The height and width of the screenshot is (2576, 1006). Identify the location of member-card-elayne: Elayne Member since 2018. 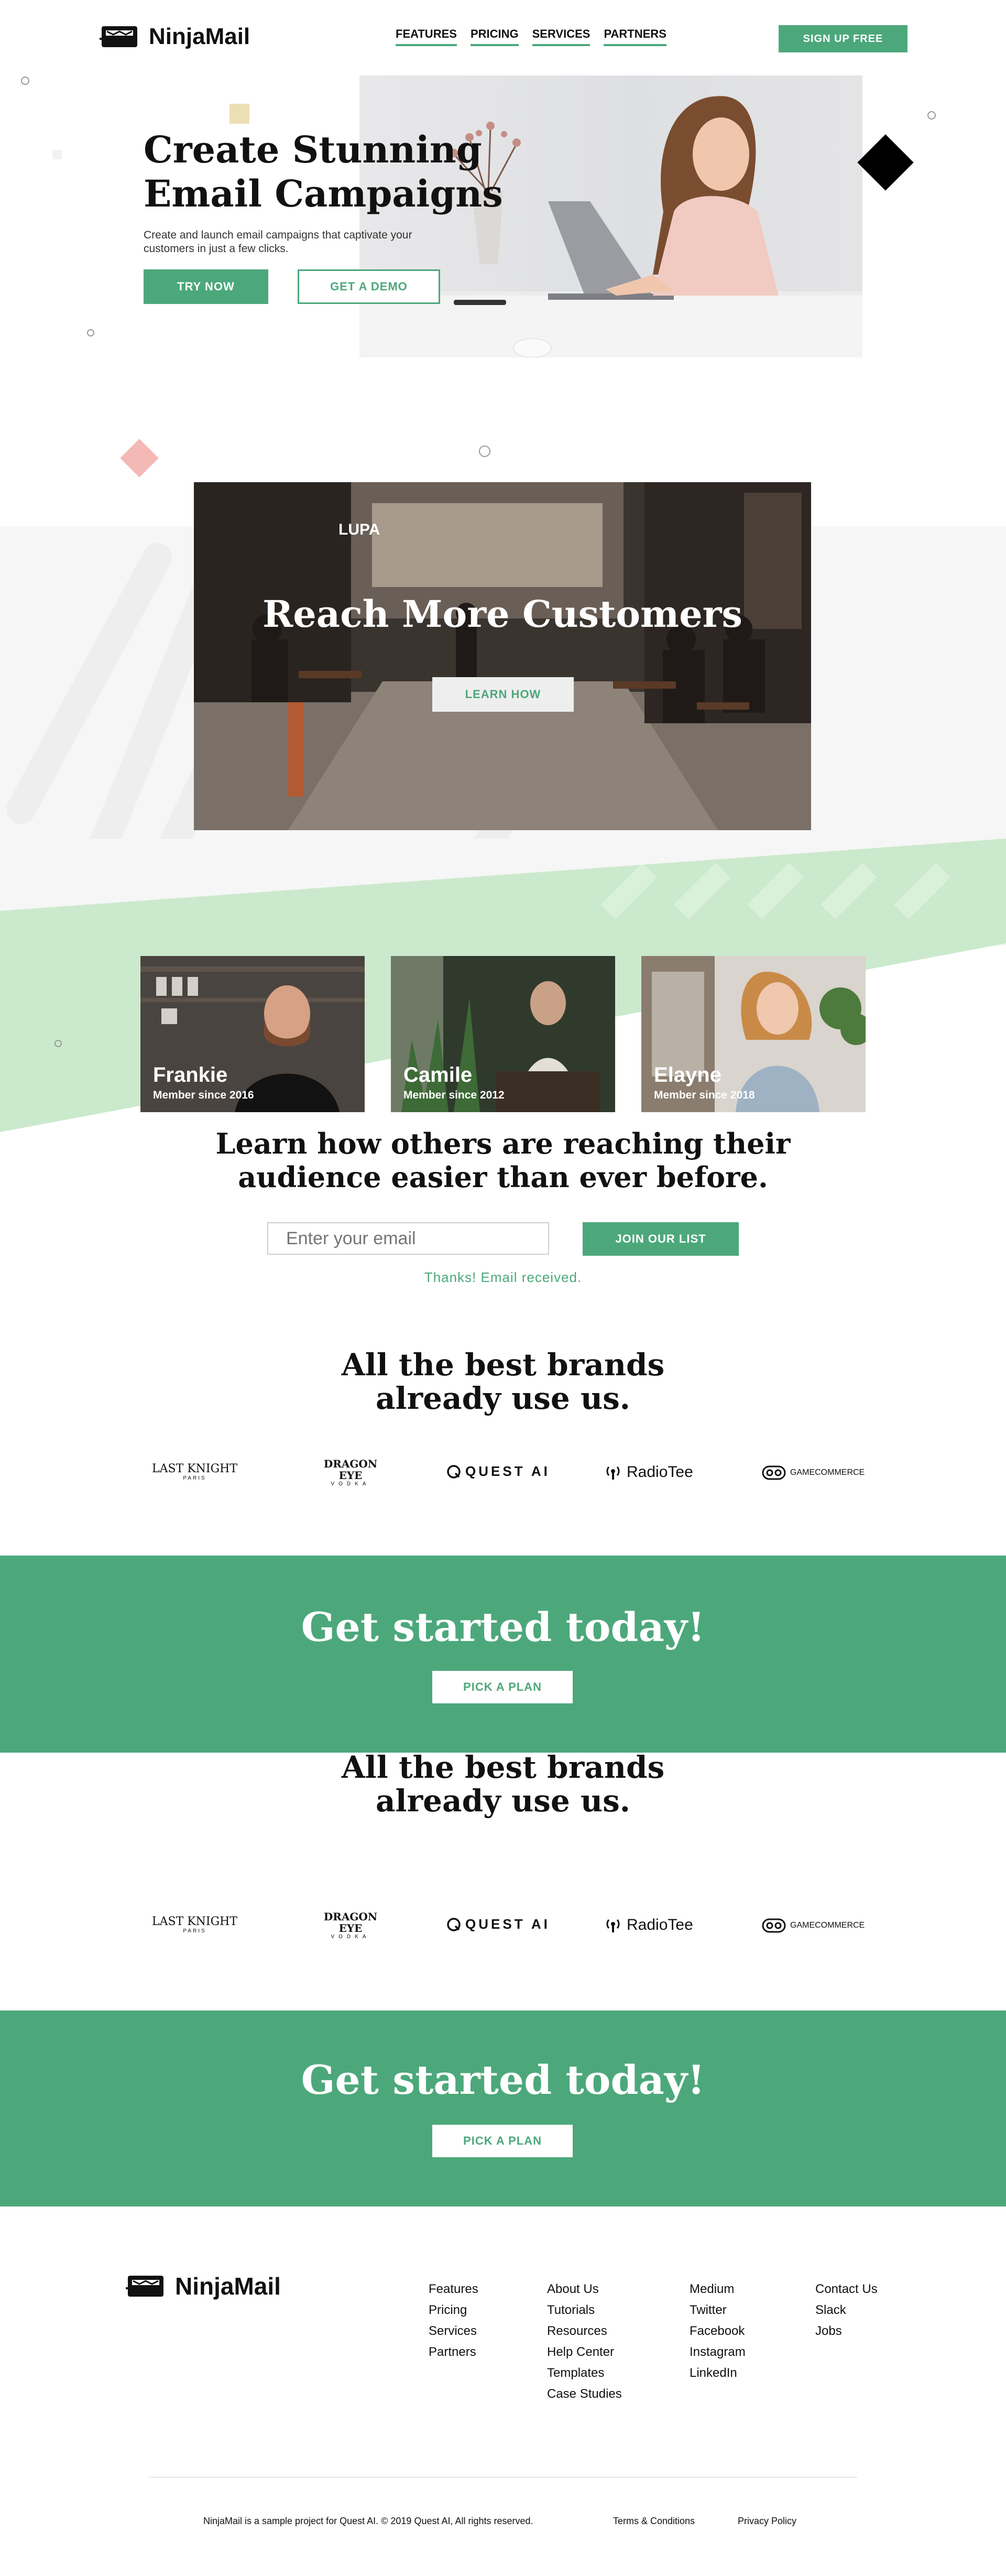
(753, 1034).